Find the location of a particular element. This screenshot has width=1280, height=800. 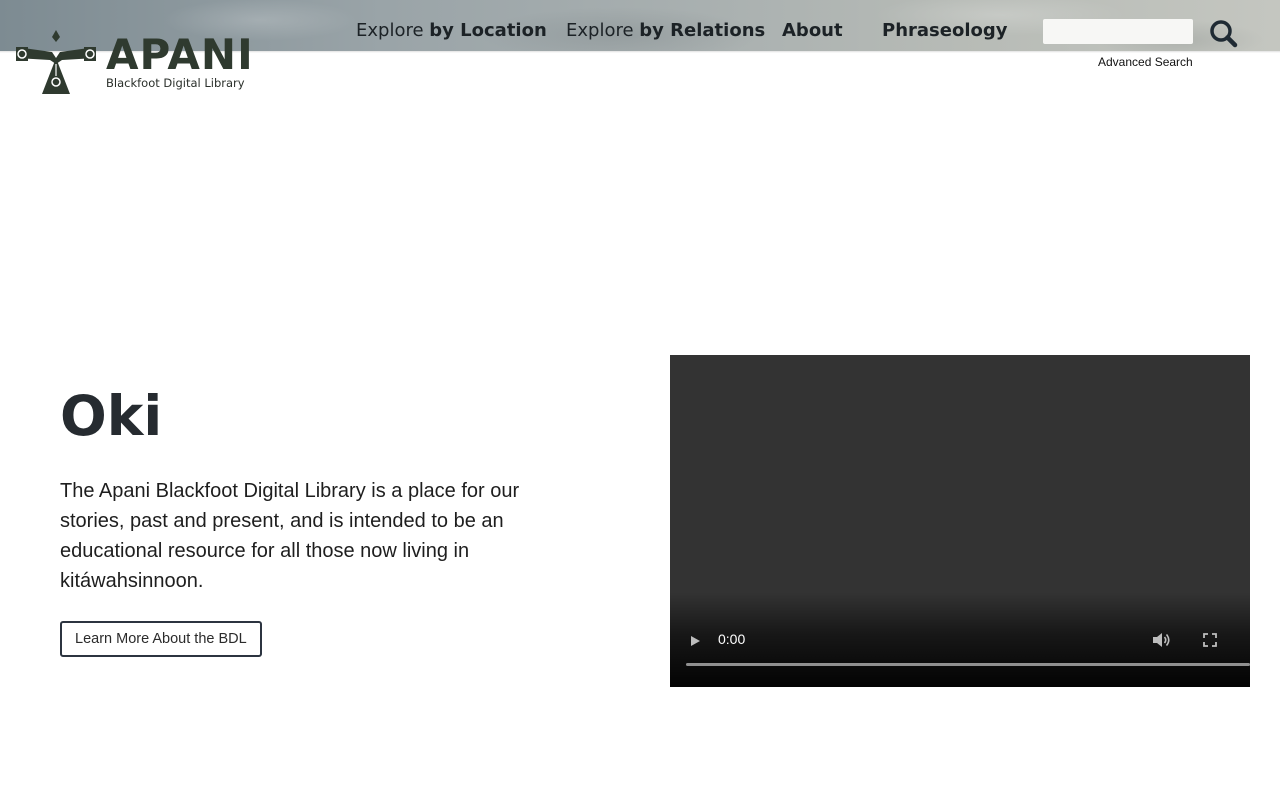

volume-icon is located at coordinates (1161, 640).